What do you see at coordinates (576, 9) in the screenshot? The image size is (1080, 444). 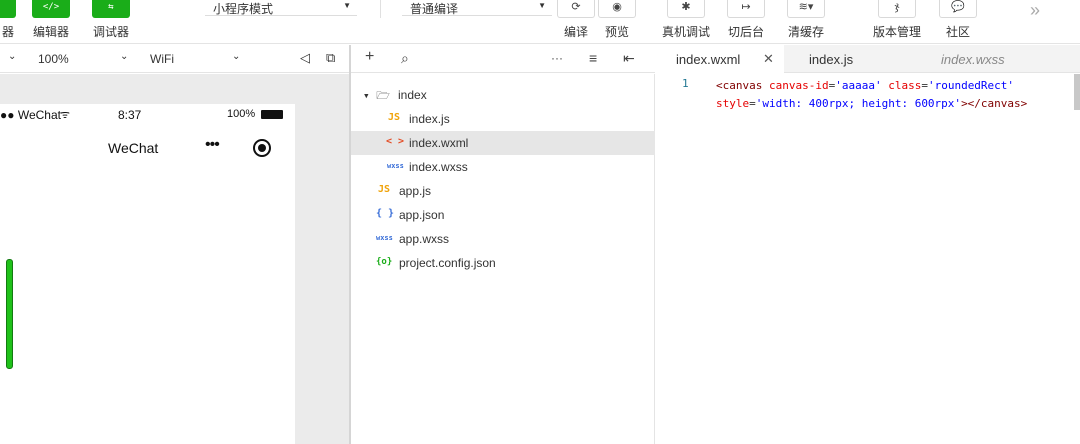 I see `refresh-icon: ⟳` at bounding box center [576, 9].